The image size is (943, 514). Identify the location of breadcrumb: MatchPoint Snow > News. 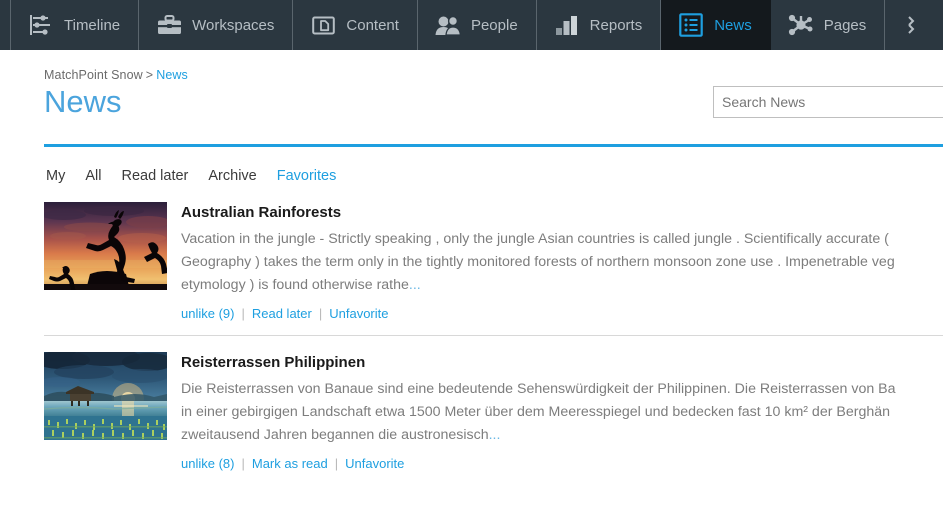
(116, 75).